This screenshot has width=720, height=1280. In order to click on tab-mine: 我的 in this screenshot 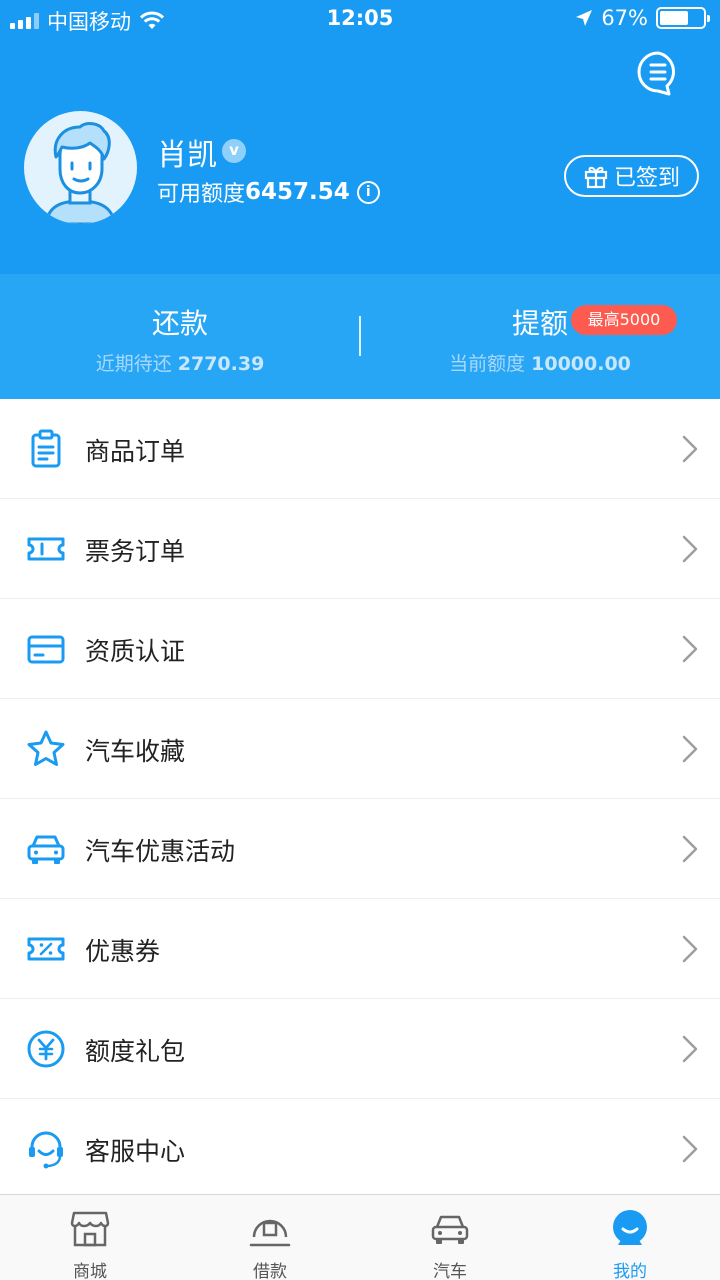, I will do `click(630, 1237)`.